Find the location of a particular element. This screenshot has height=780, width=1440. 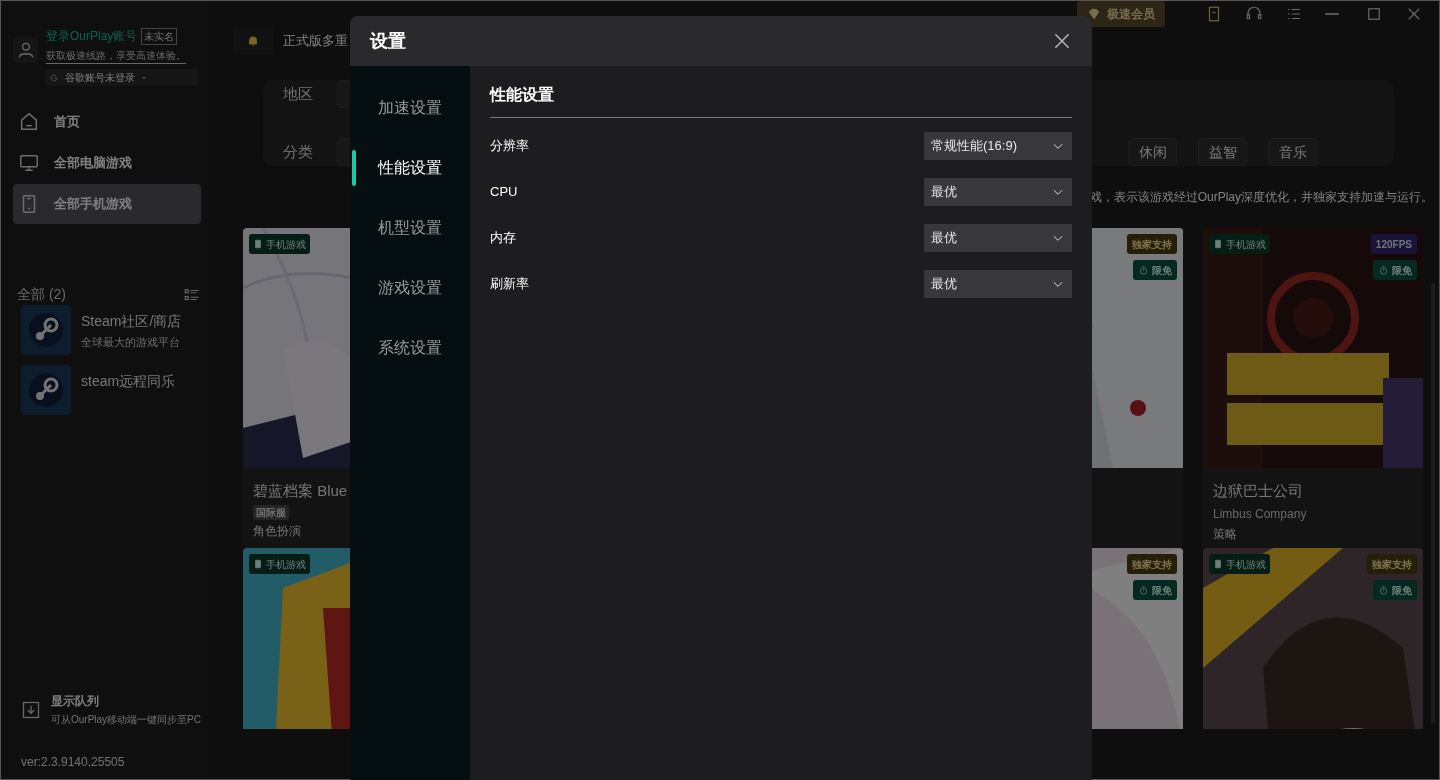

library-title: 全部 (2) is located at coordinates (41, 294).